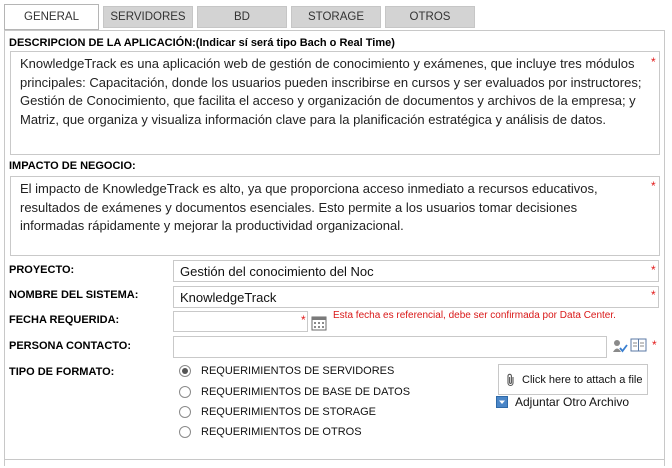 Image resolution: width=672 pixels, height=468 pixels. What do you see at coordinates (620, 346) in the screenshot?
I see `user-check-icon` at bounding box center [620, 346].